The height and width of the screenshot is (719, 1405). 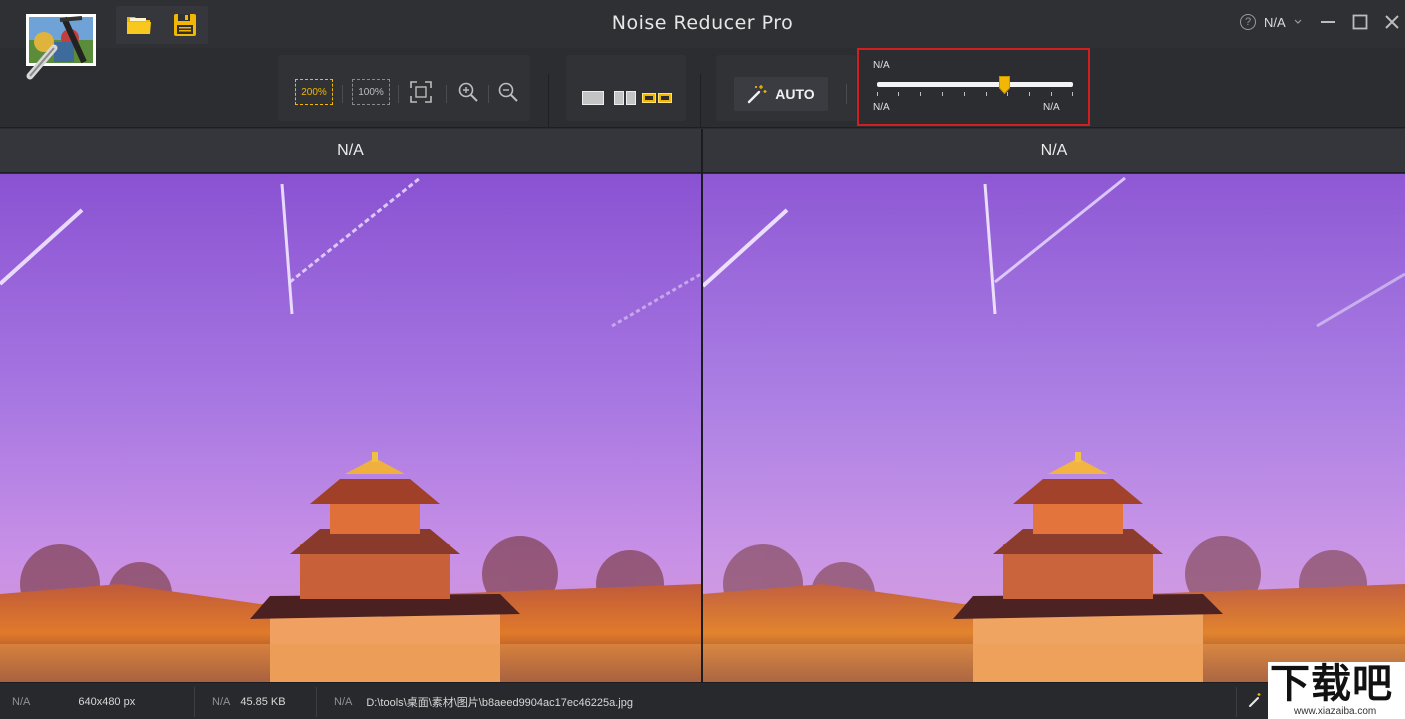 I want to click on noise-strength-slider-group: N/A N/A N/A, so click(x=973, y=87).